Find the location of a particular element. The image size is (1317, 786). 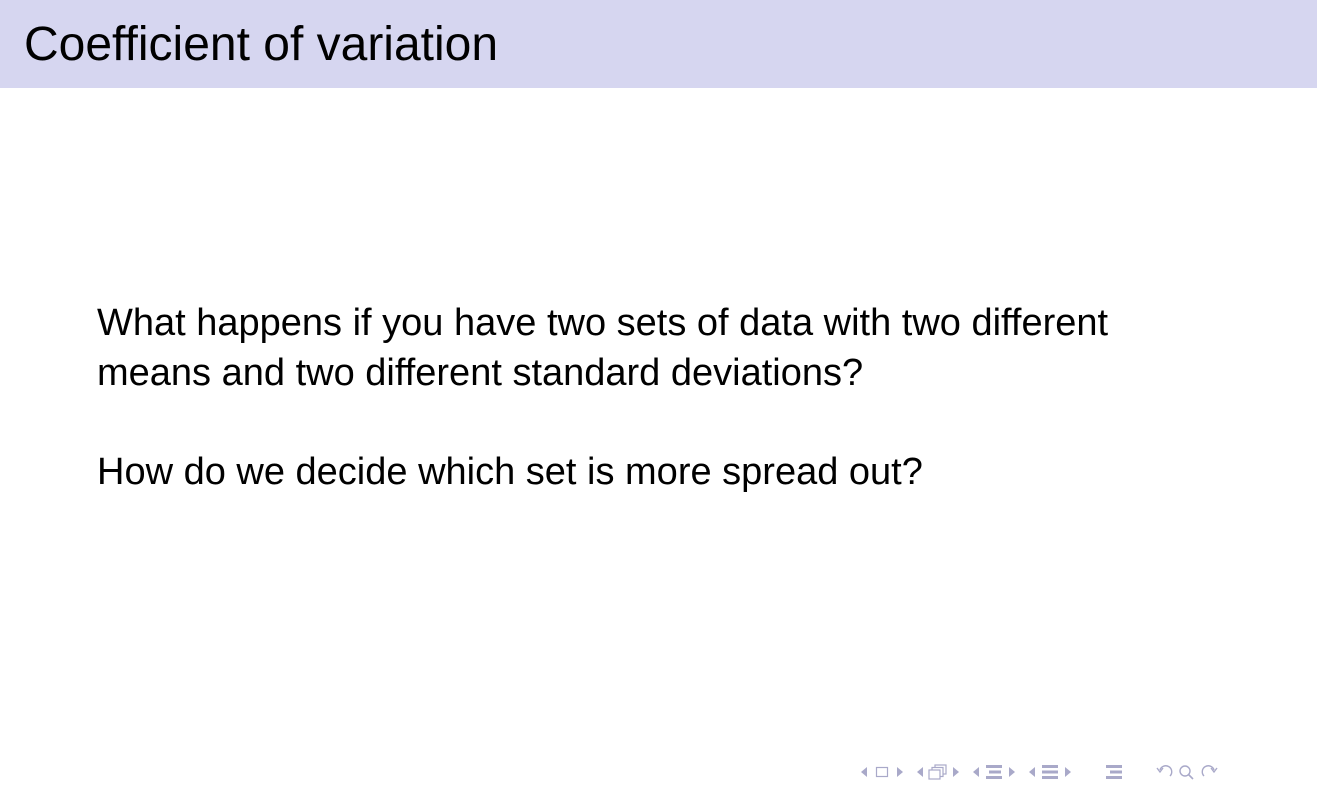

nav-group-slide is located at coordinates (882, 772).